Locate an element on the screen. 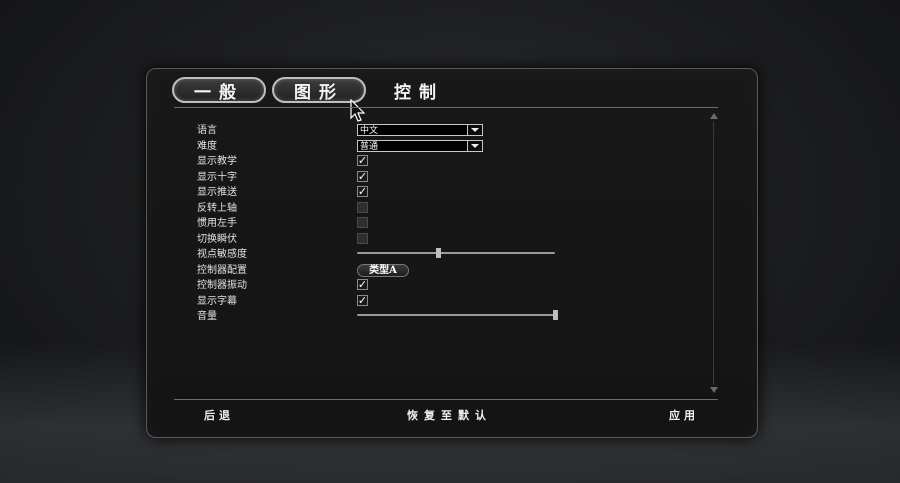  dropdown-select: 普通 is located at coordinates (420, 145).